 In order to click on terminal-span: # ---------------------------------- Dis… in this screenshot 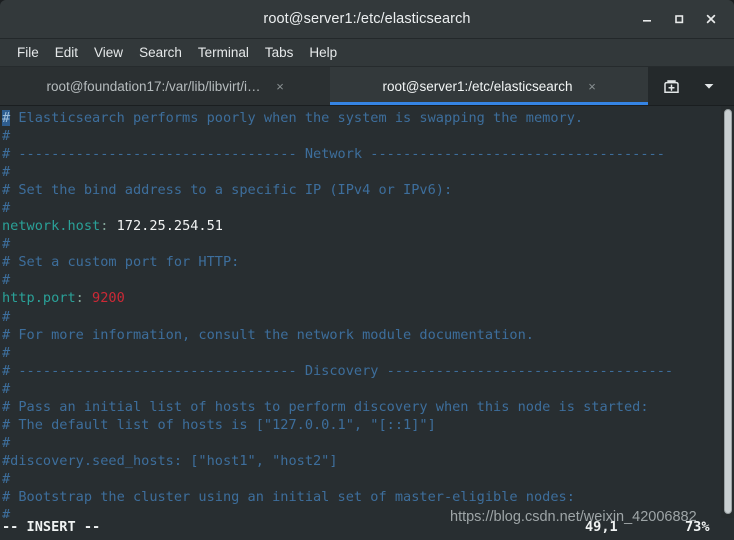, I will do `click(338, 370)`.